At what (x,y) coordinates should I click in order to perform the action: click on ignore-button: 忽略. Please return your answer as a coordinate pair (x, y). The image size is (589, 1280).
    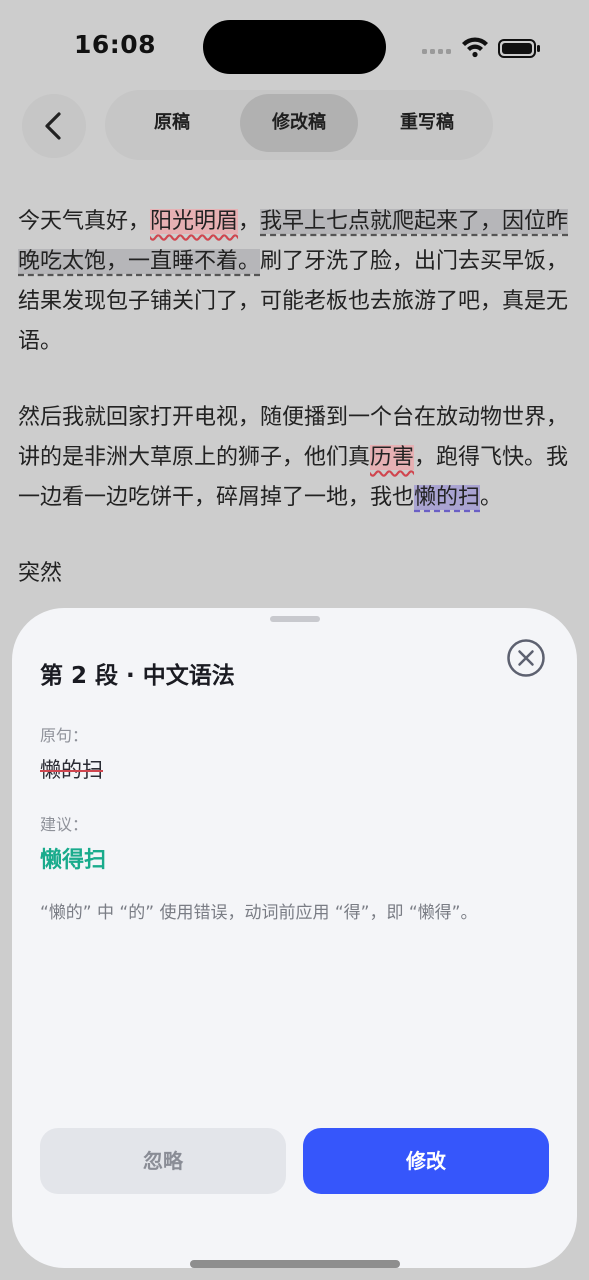
    Looking at the image, I should click on (163, 1161).